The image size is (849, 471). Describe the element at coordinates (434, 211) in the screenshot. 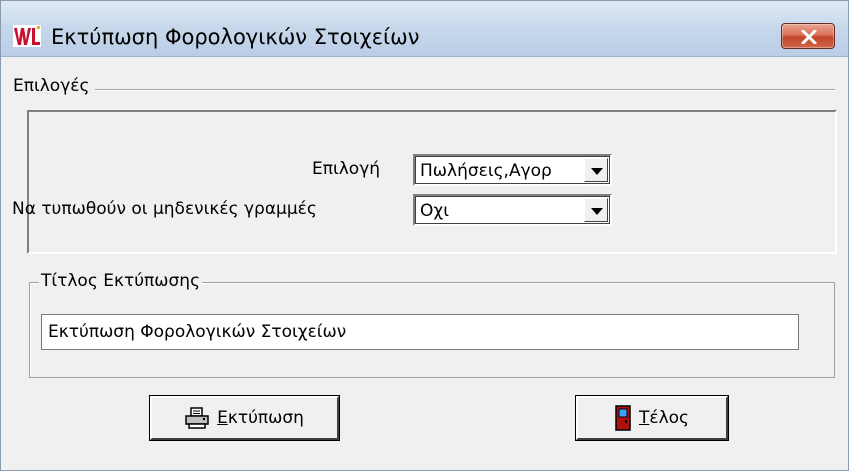

I see `print-zero-lines-value: Οχι` at that location.